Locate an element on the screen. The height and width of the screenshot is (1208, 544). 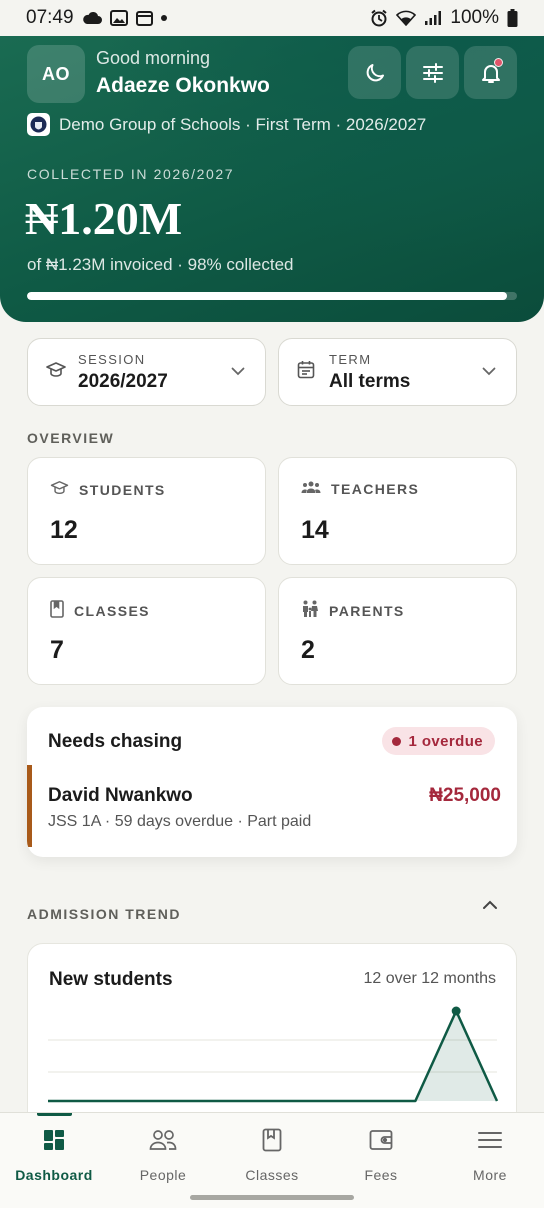
home-indicator is located at coordinates (272, 1197).